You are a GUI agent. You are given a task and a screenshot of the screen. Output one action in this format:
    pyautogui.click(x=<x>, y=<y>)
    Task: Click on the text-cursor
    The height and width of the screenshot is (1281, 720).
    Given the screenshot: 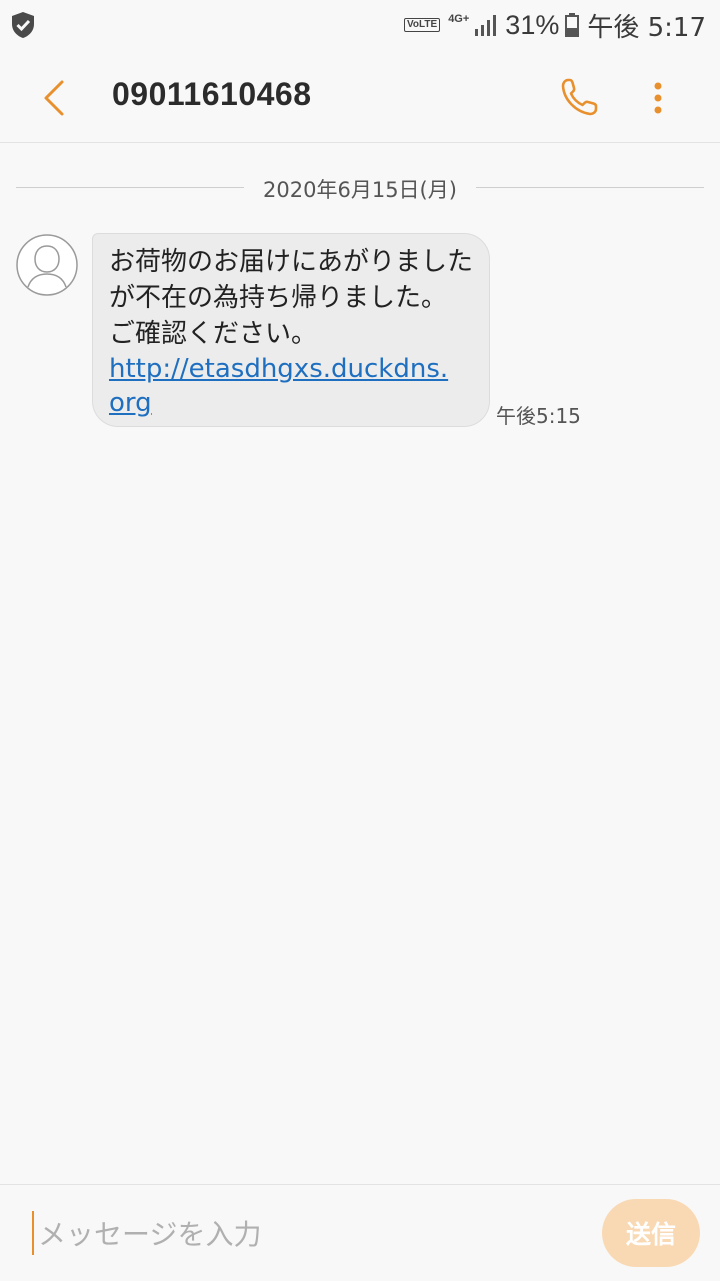 What is the action you would take?
    pyautogui.click(x=33, y=1233)
    